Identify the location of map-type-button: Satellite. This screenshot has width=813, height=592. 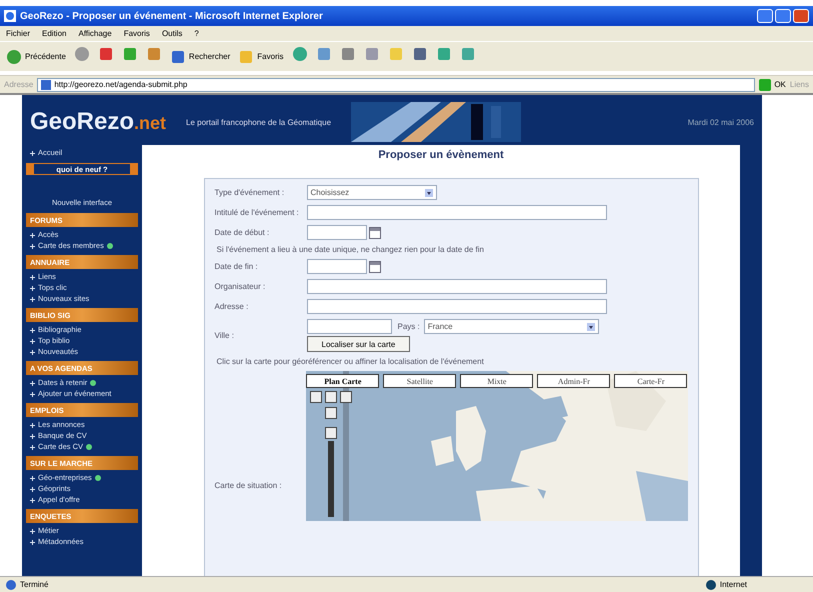
(419, 381).